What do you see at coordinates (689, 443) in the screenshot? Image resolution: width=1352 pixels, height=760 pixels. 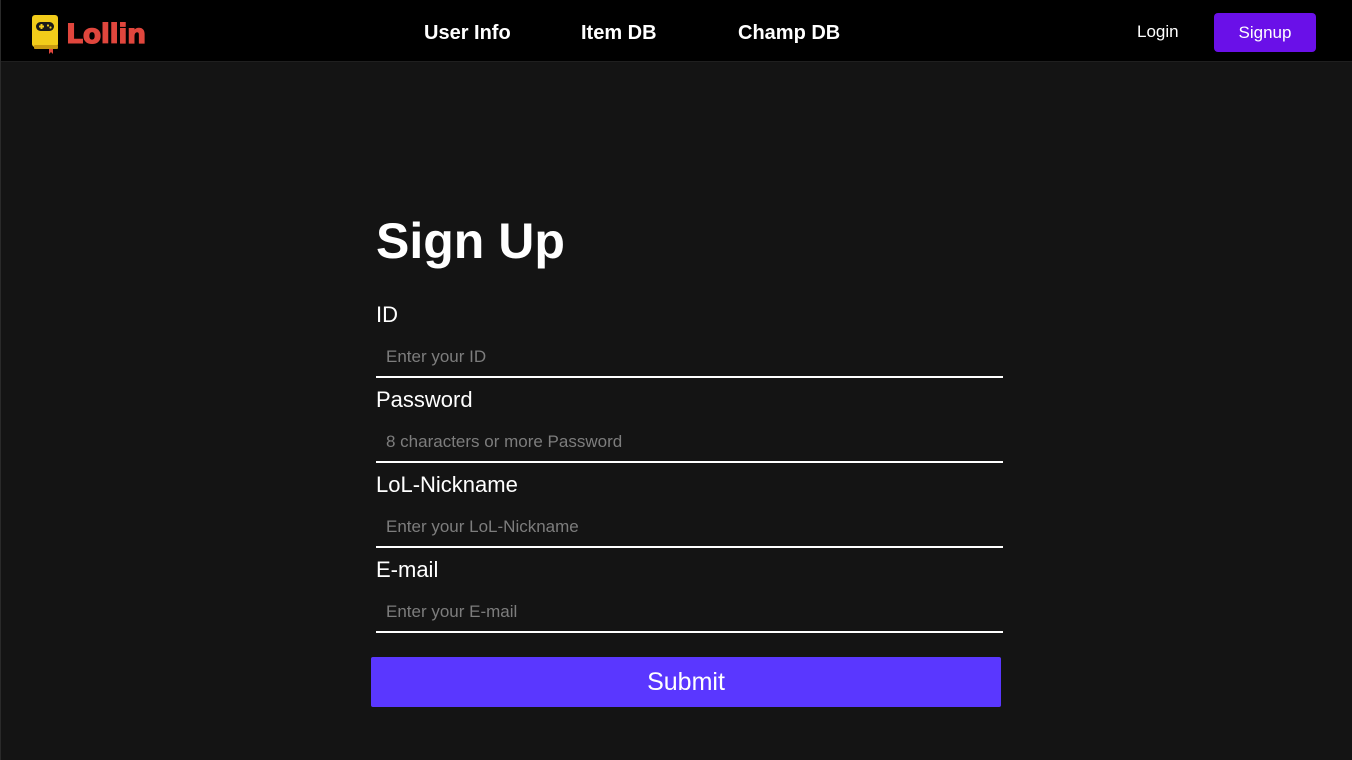 I see `password-input` at bounding box center [689, 443].